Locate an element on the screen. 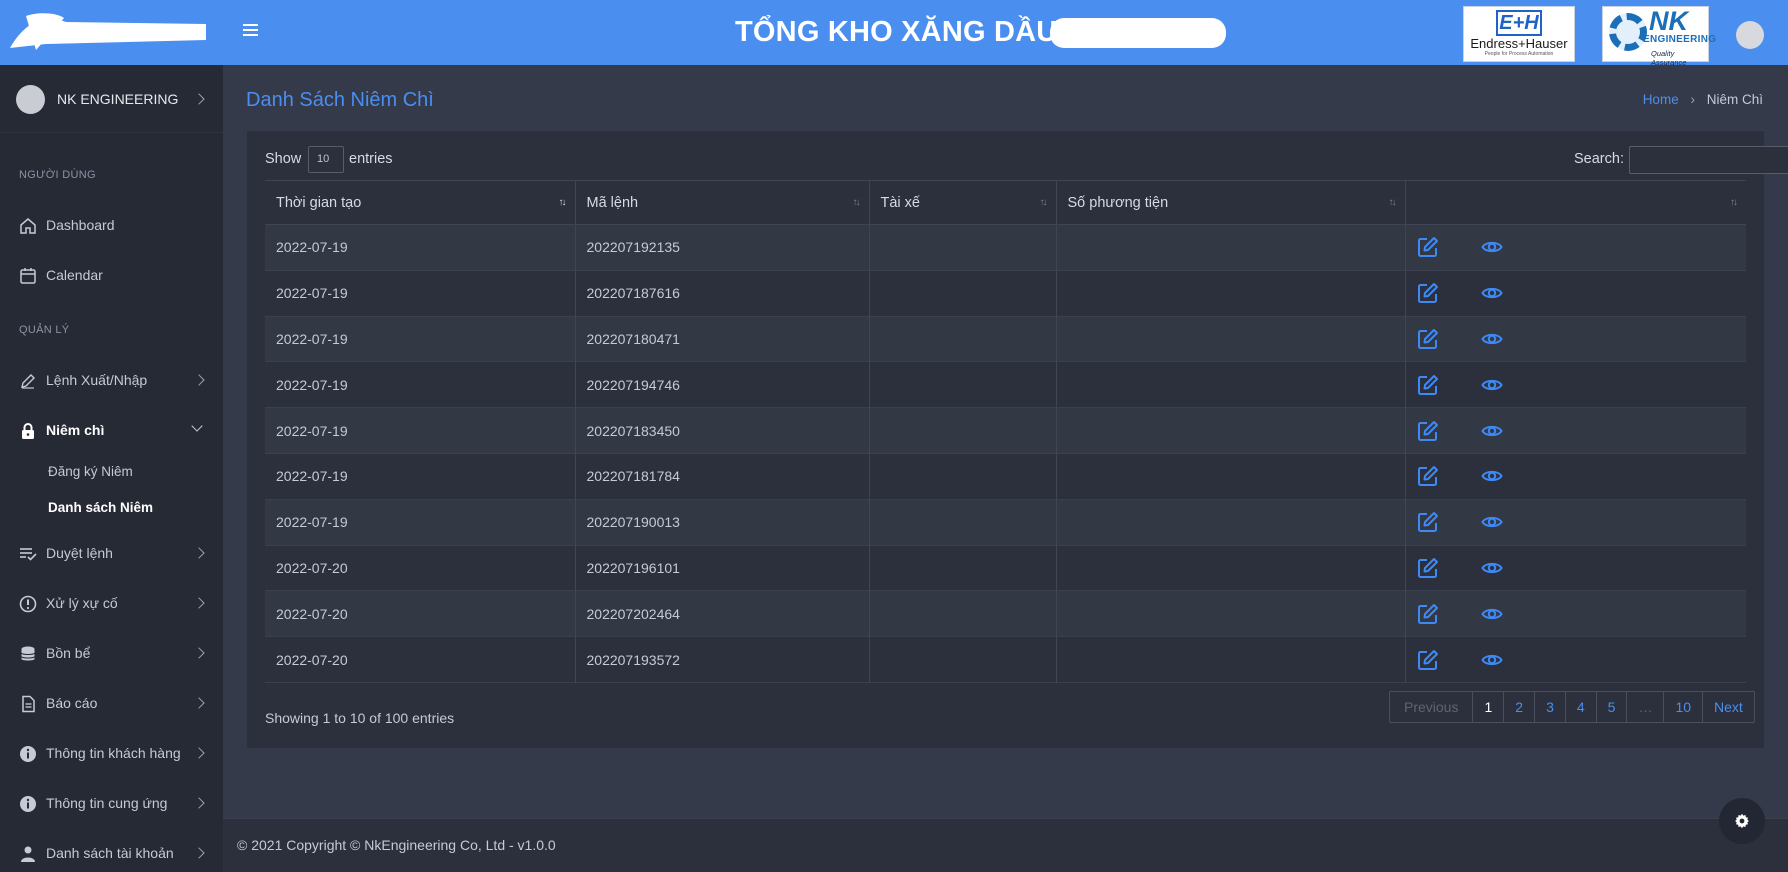  cell-order-code: 202207181784 is located at coordinates (722, 476).